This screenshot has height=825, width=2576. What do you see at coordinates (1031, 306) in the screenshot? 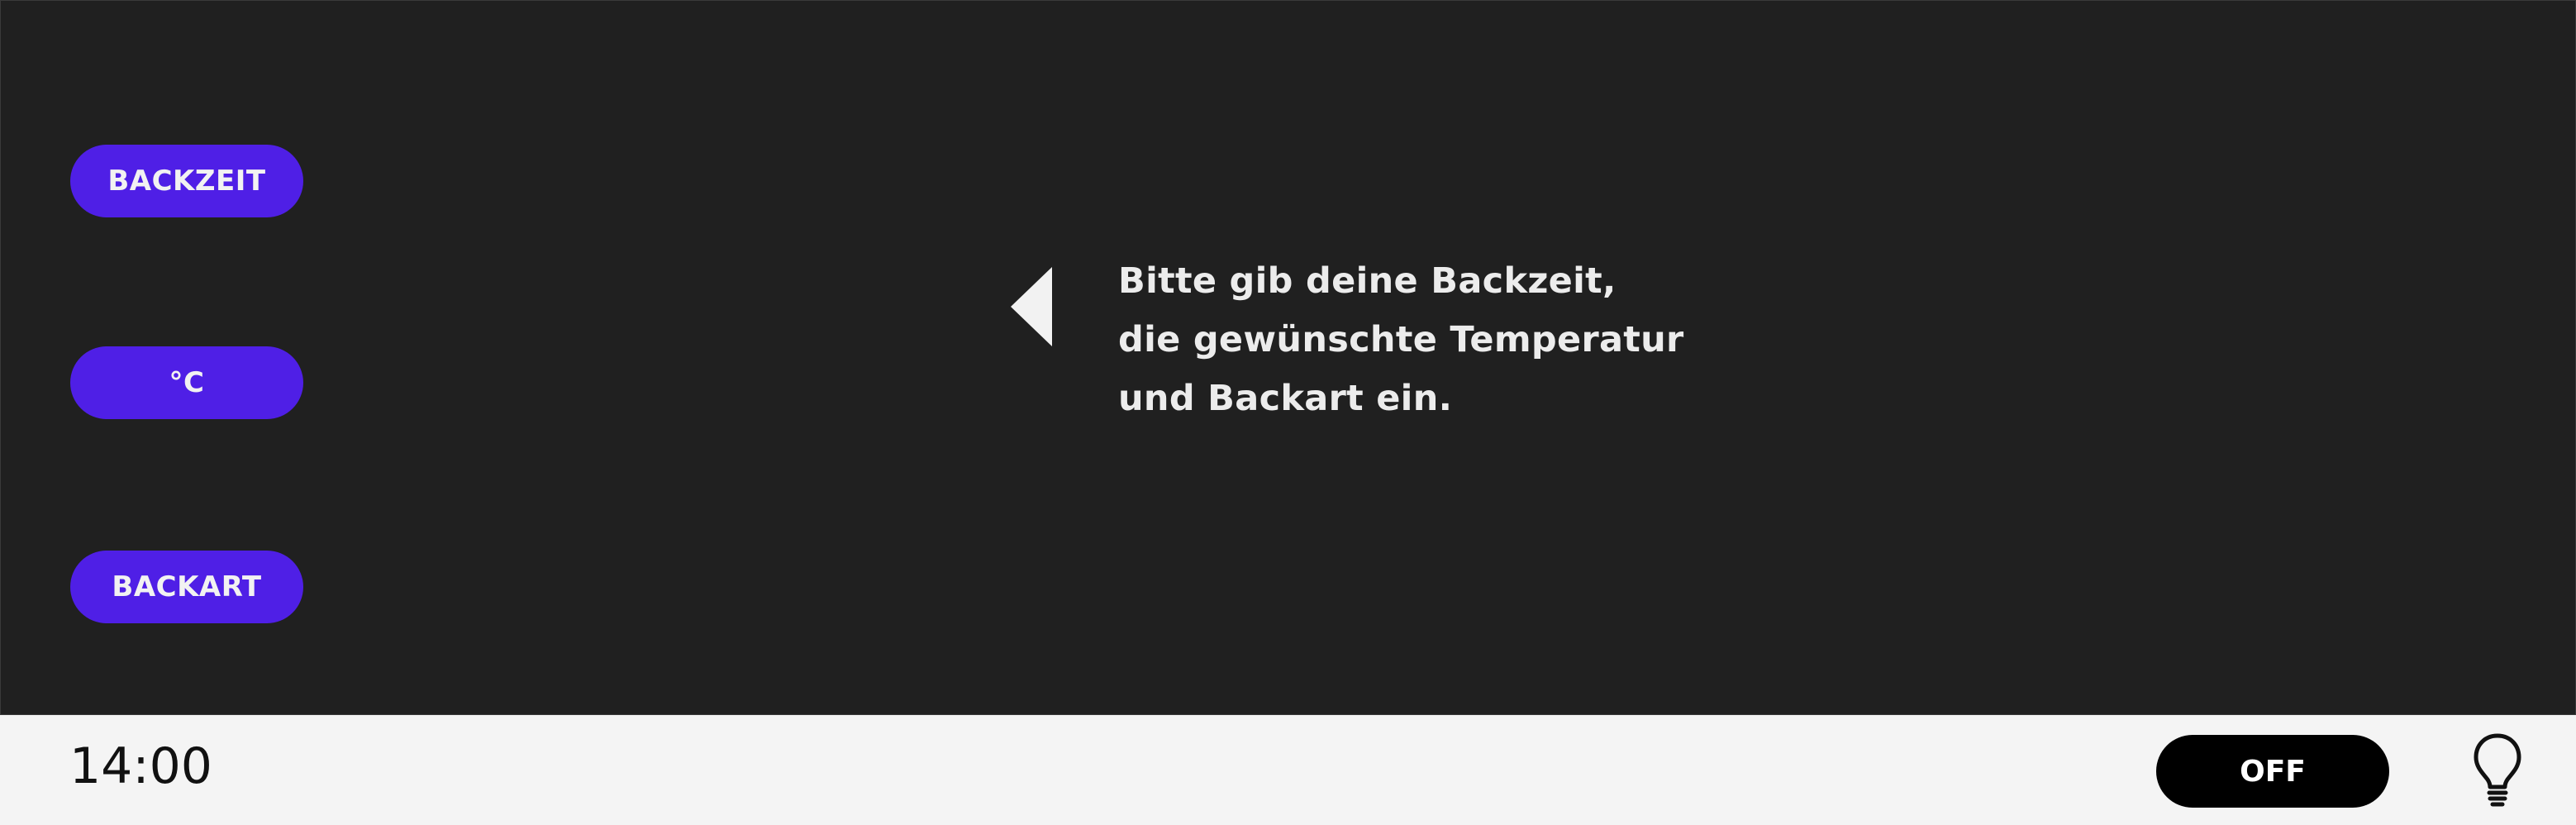
I see `triangle-left-icon` at bounding box center [1031, 306].